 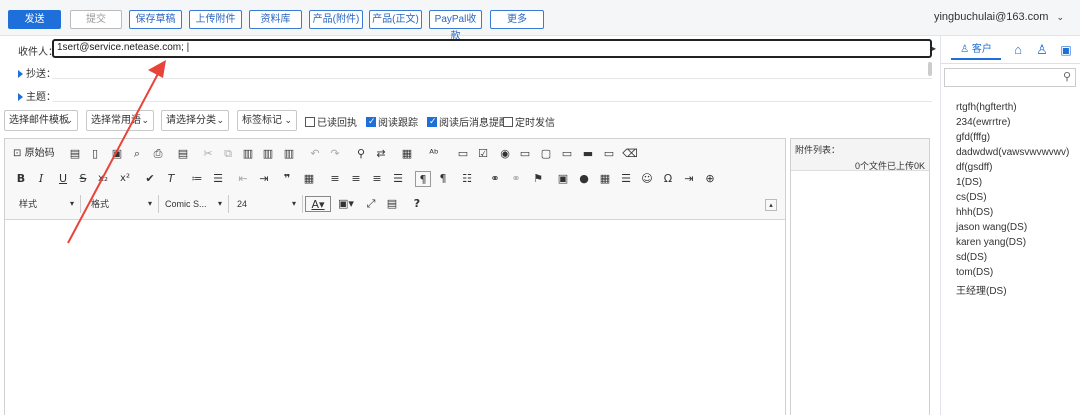 I want to click on arrow-shaft, so click(x=114, y=156).